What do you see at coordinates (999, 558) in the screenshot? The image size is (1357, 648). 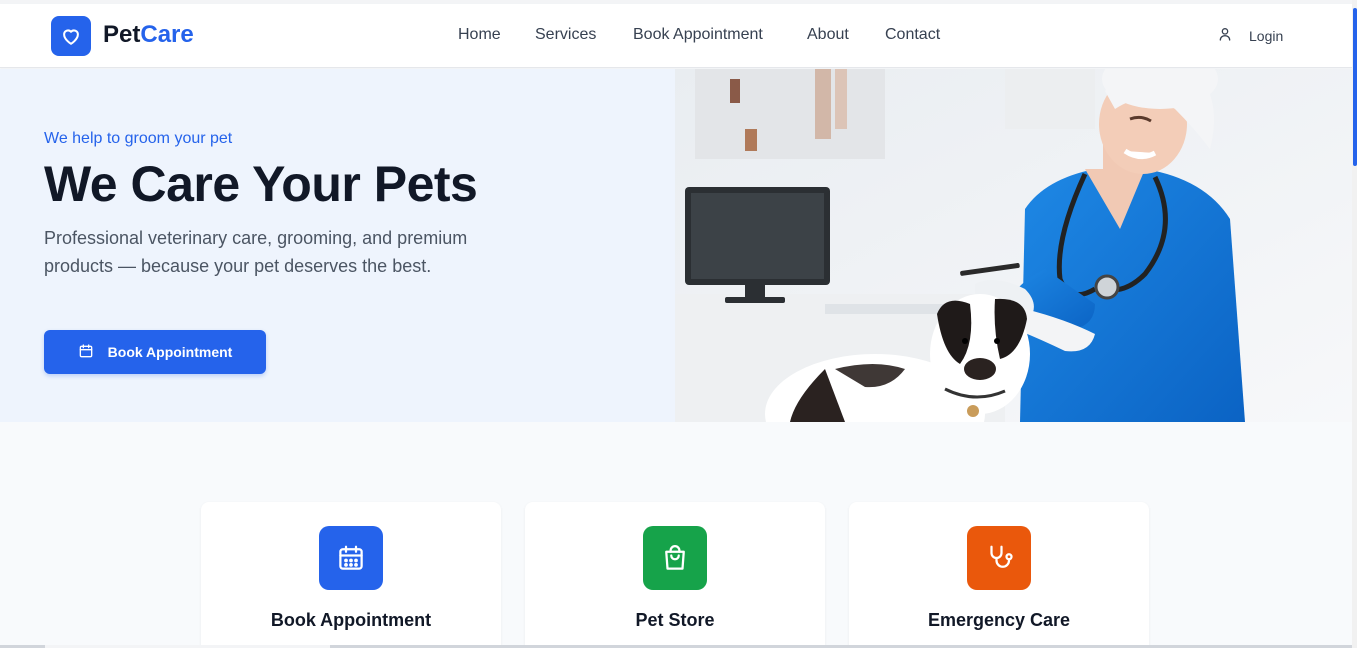 I see `stethoscope-icon` at bounding box center [999, 558].